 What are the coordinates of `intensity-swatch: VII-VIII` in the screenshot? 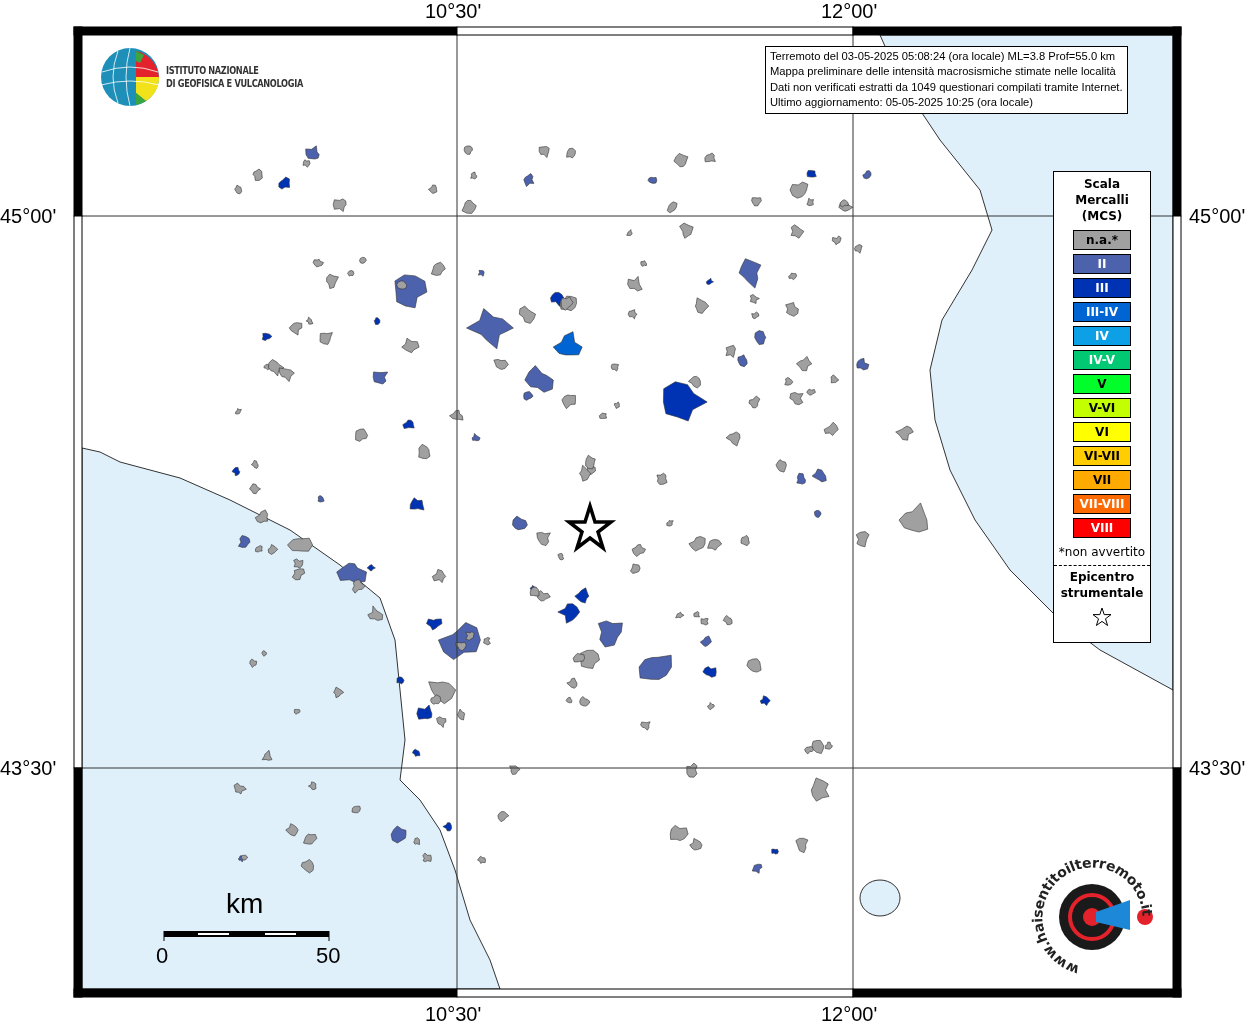 It's located at (1102, 504).